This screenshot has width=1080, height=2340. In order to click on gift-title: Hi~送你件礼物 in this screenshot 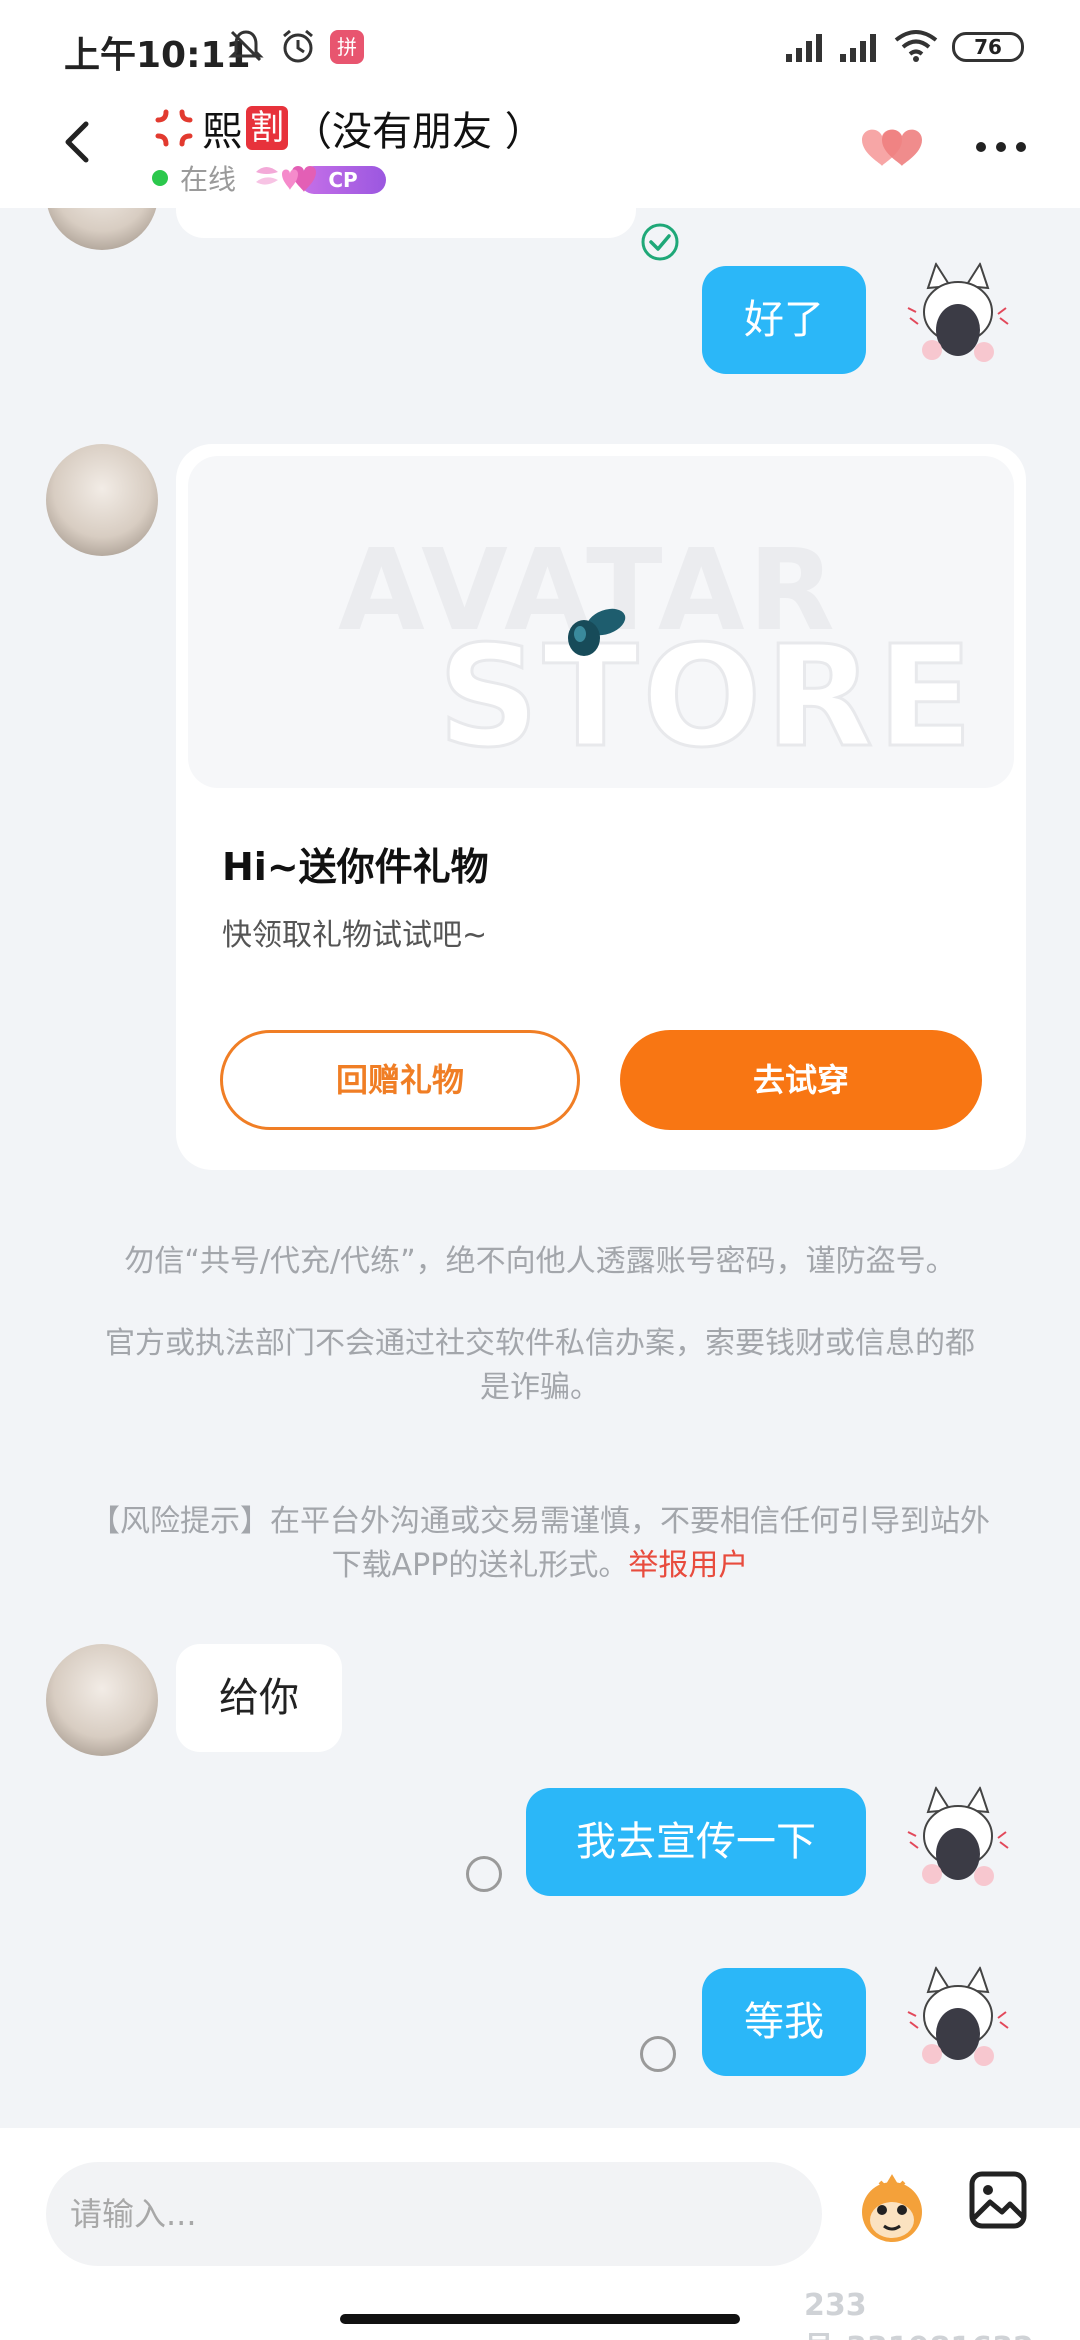, I will do `click(355, 867)`.